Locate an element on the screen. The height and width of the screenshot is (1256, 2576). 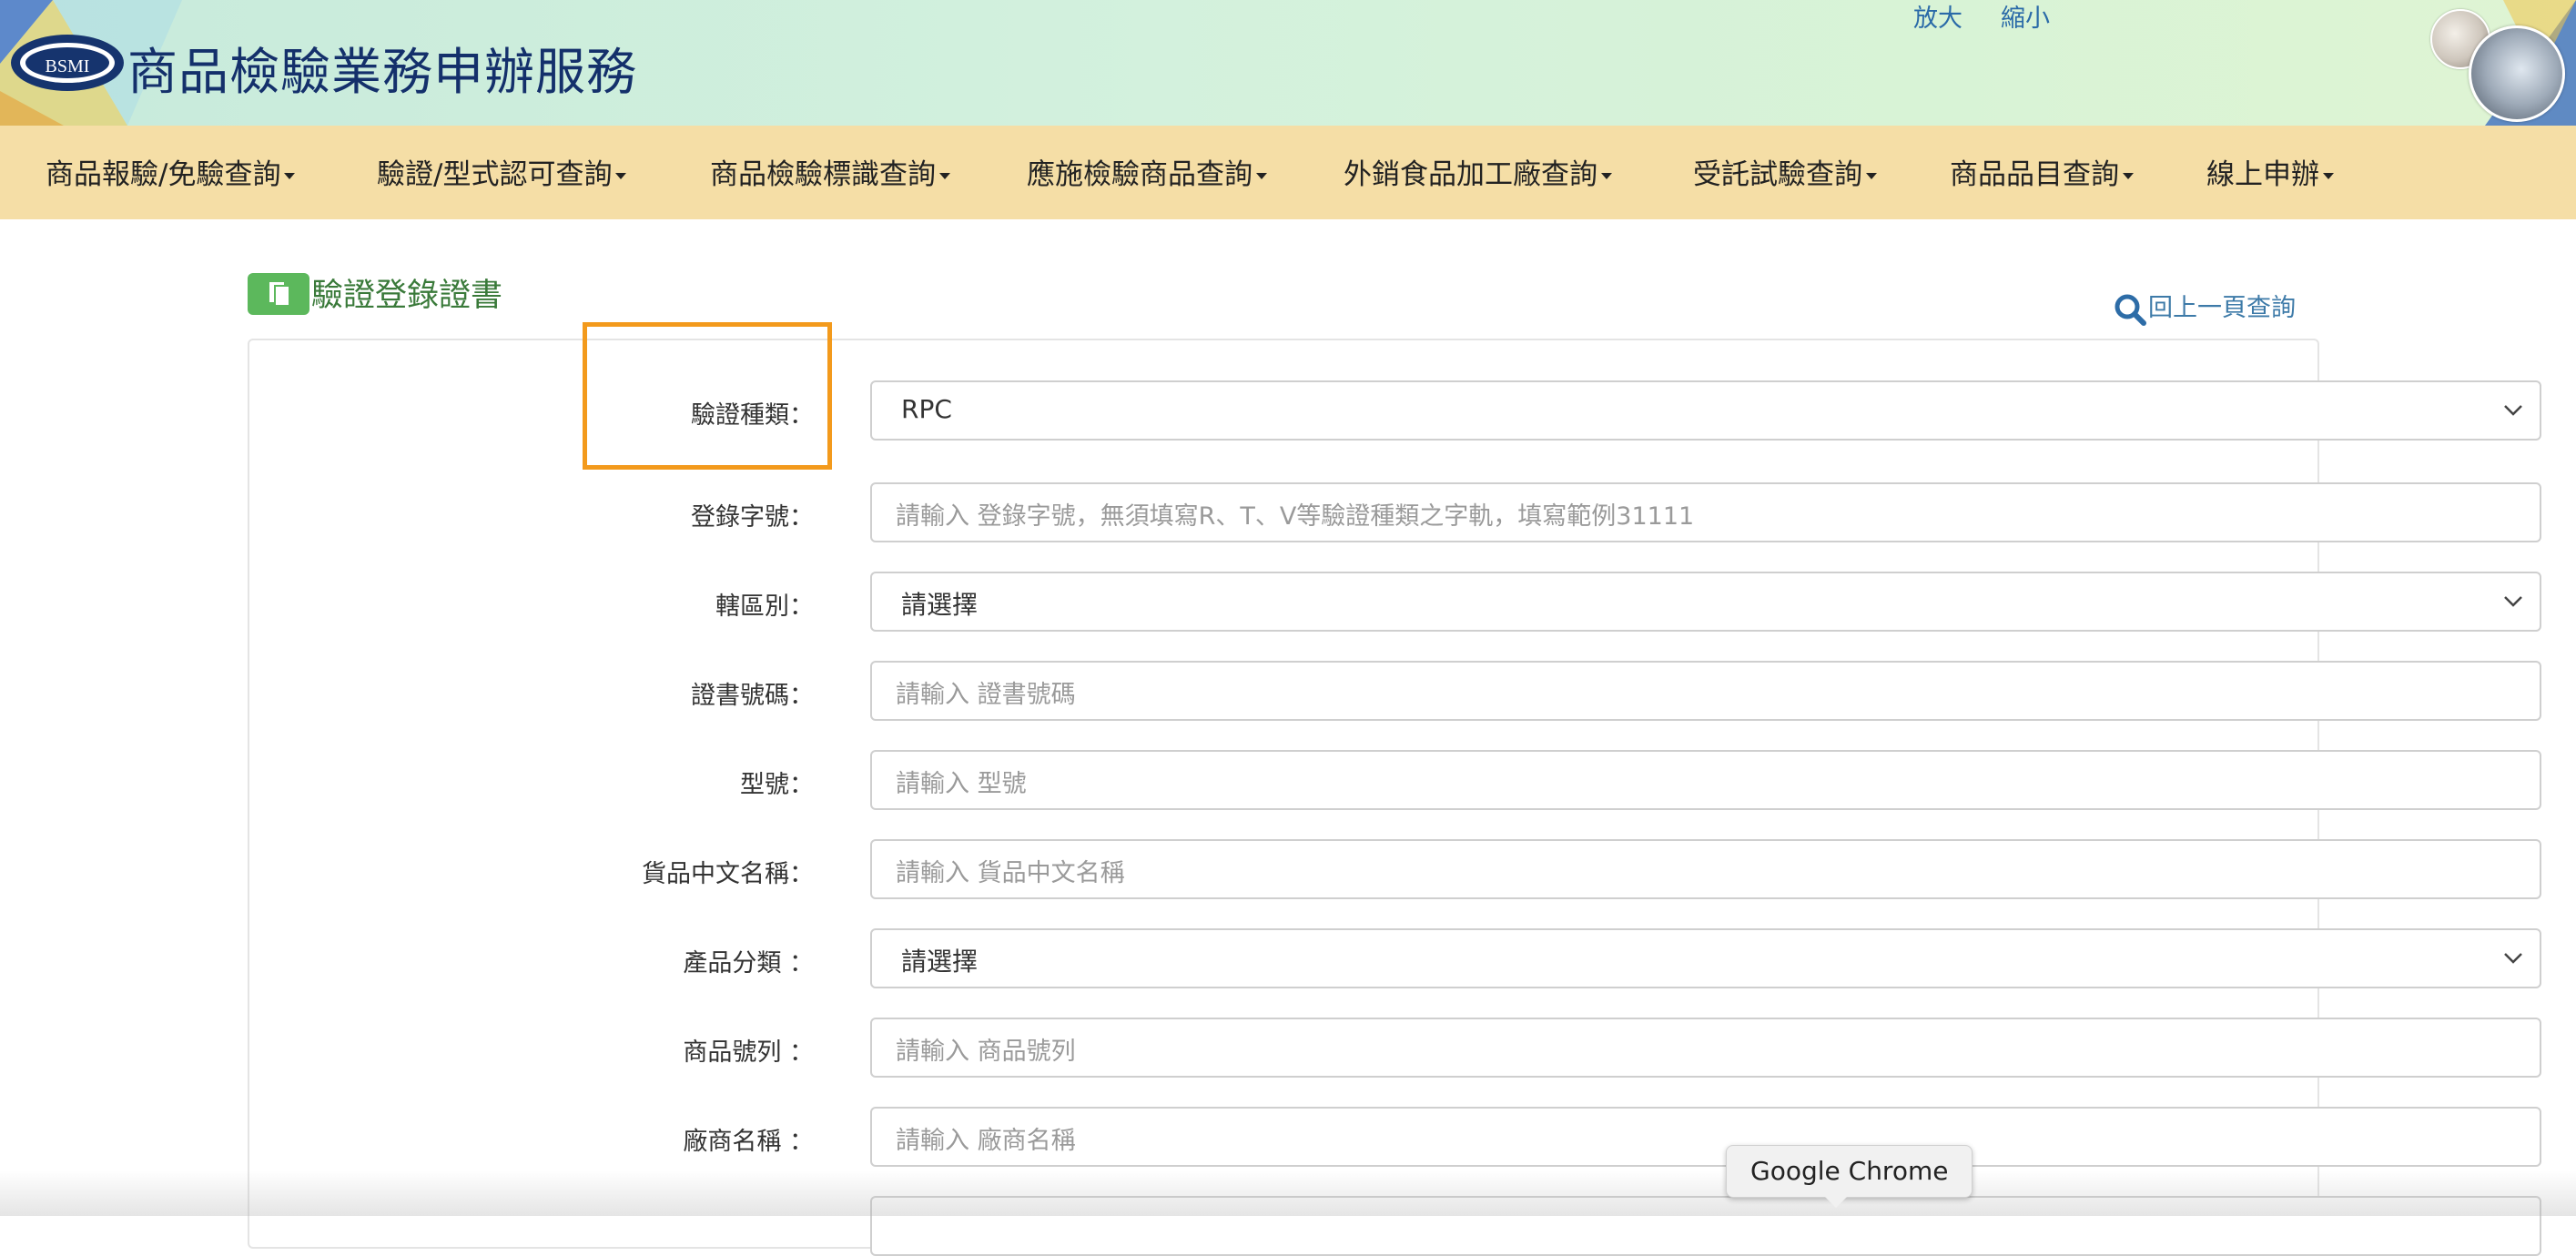
form-row-district: 轄區別： 請選擇 is located at coordinates (1395, 603).